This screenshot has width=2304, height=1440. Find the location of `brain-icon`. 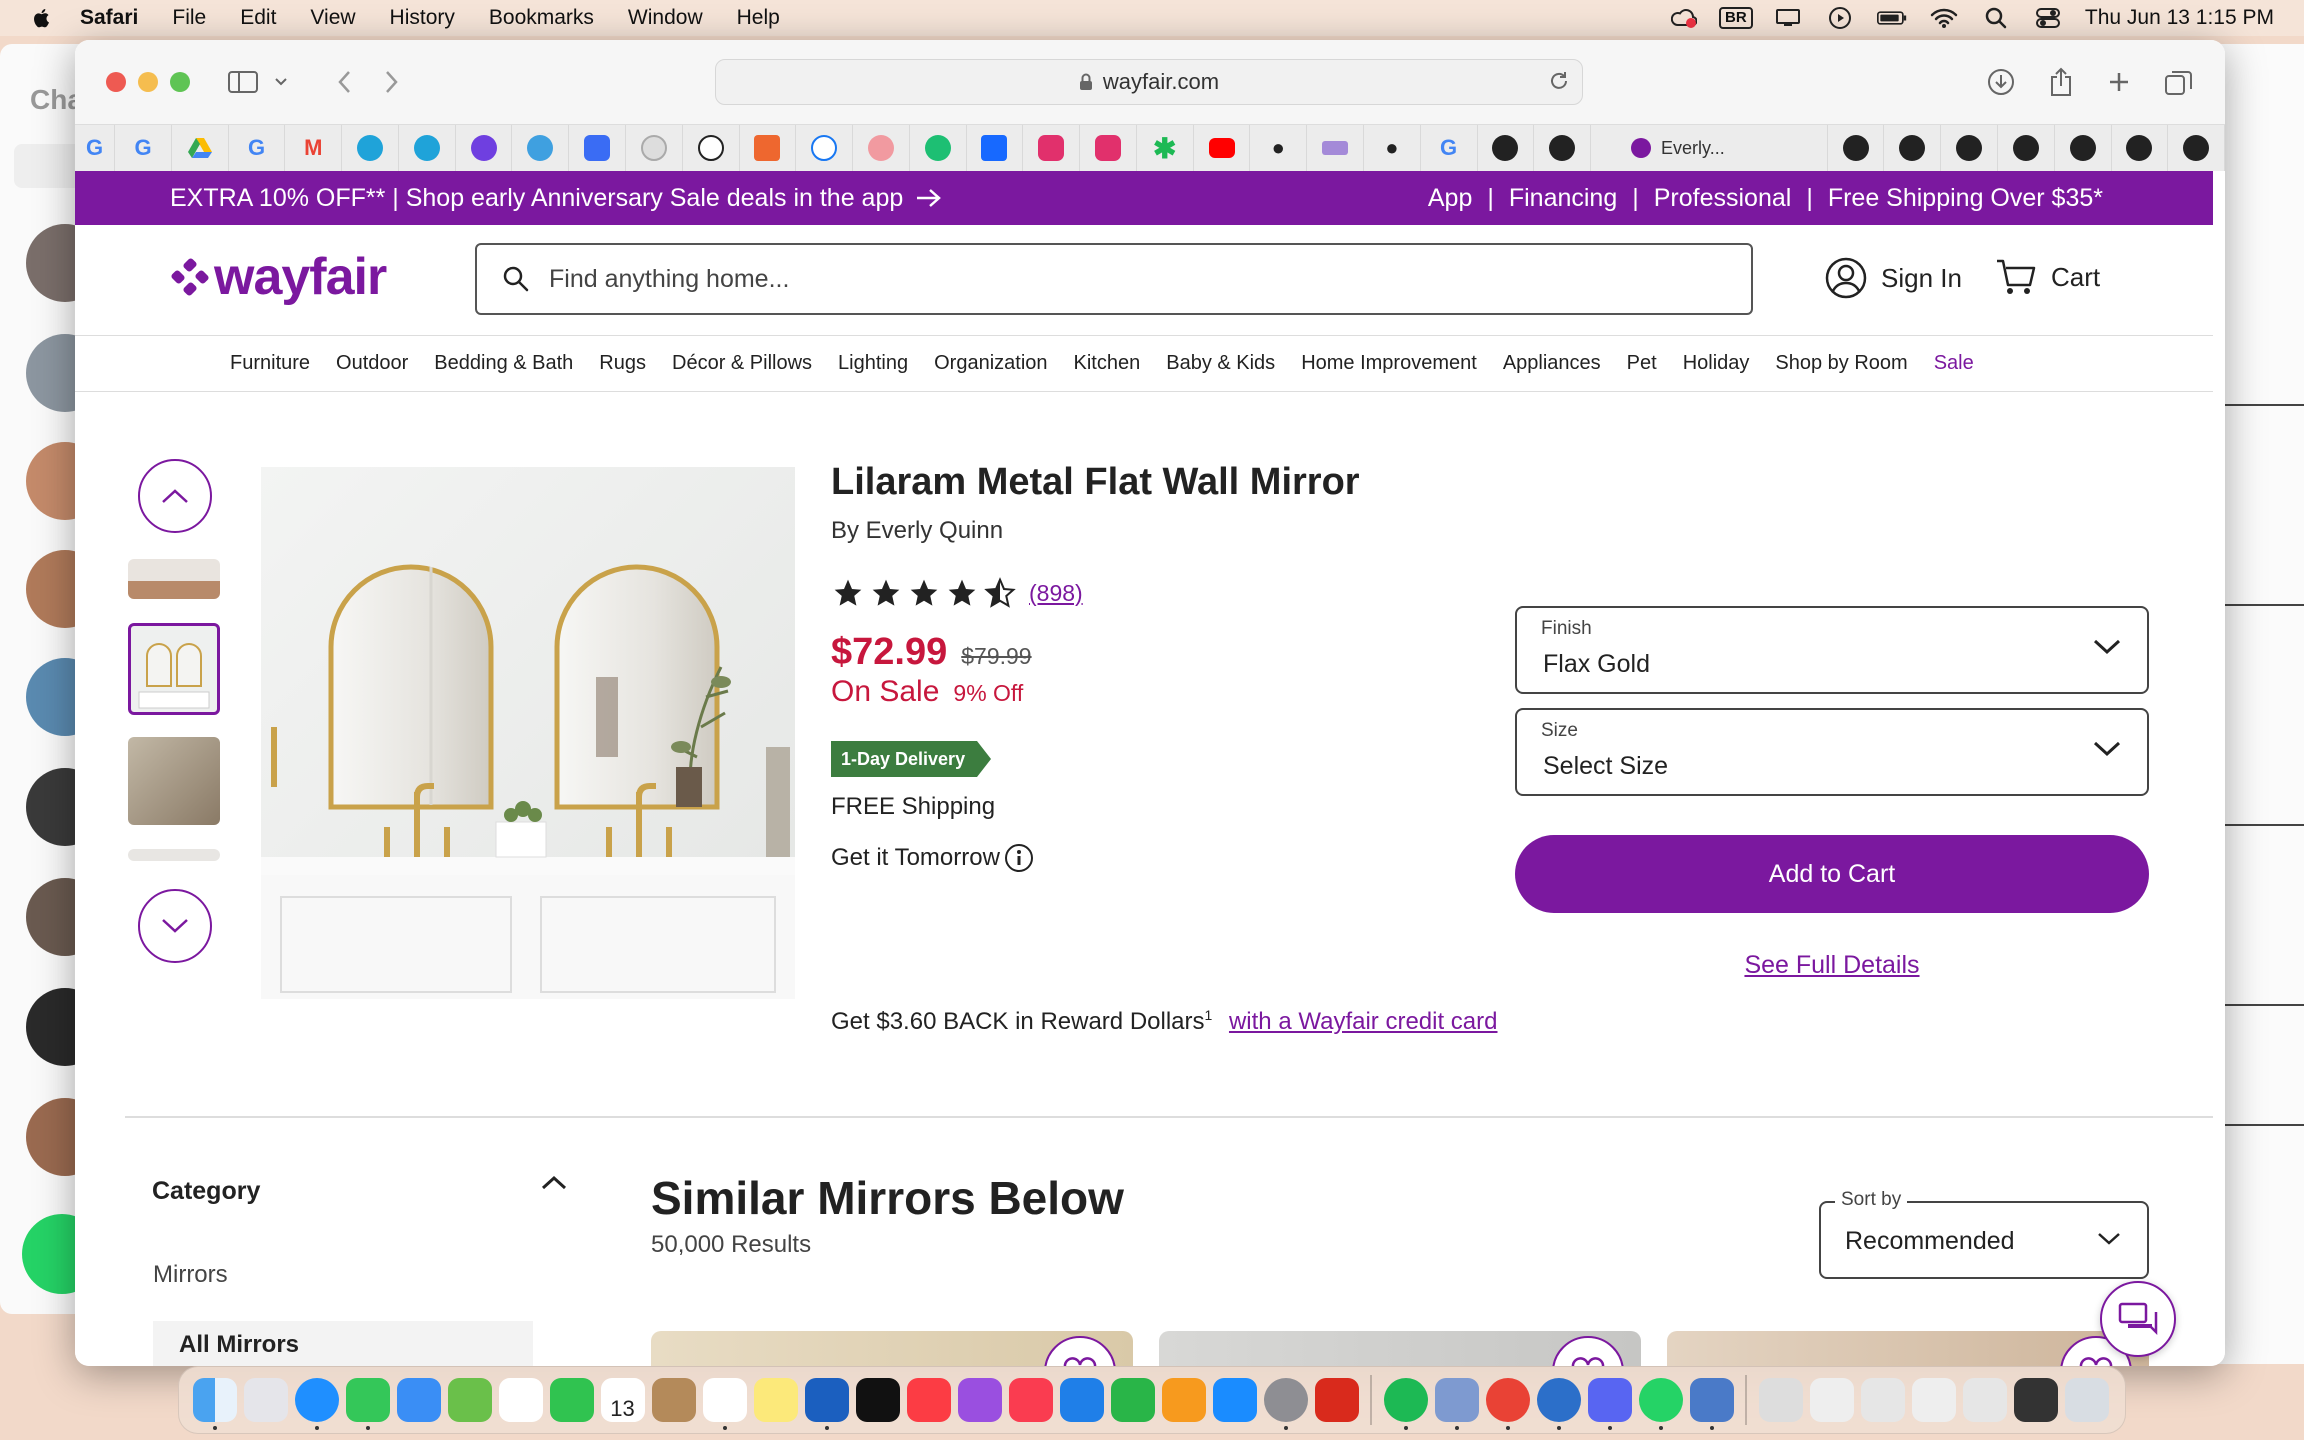

brain-icon is located at coordinates (881, 148).